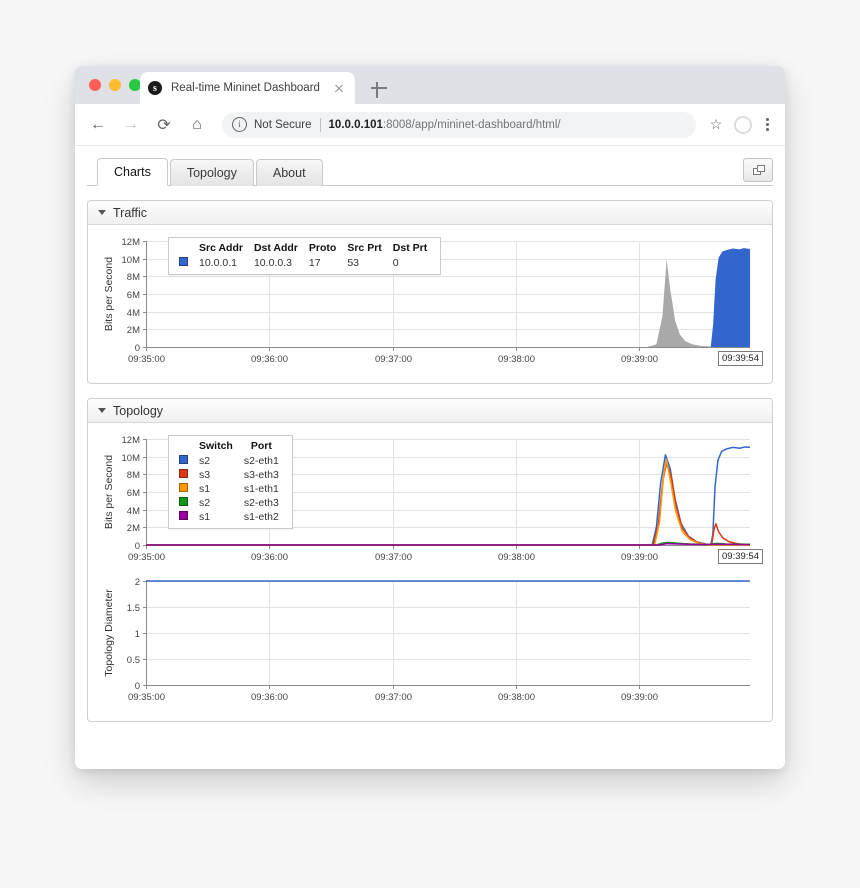 The image size is (860, 888). Describe the element at coordinates (395, 263) in the screenshot. I see `legend-cell: 0` at that location.